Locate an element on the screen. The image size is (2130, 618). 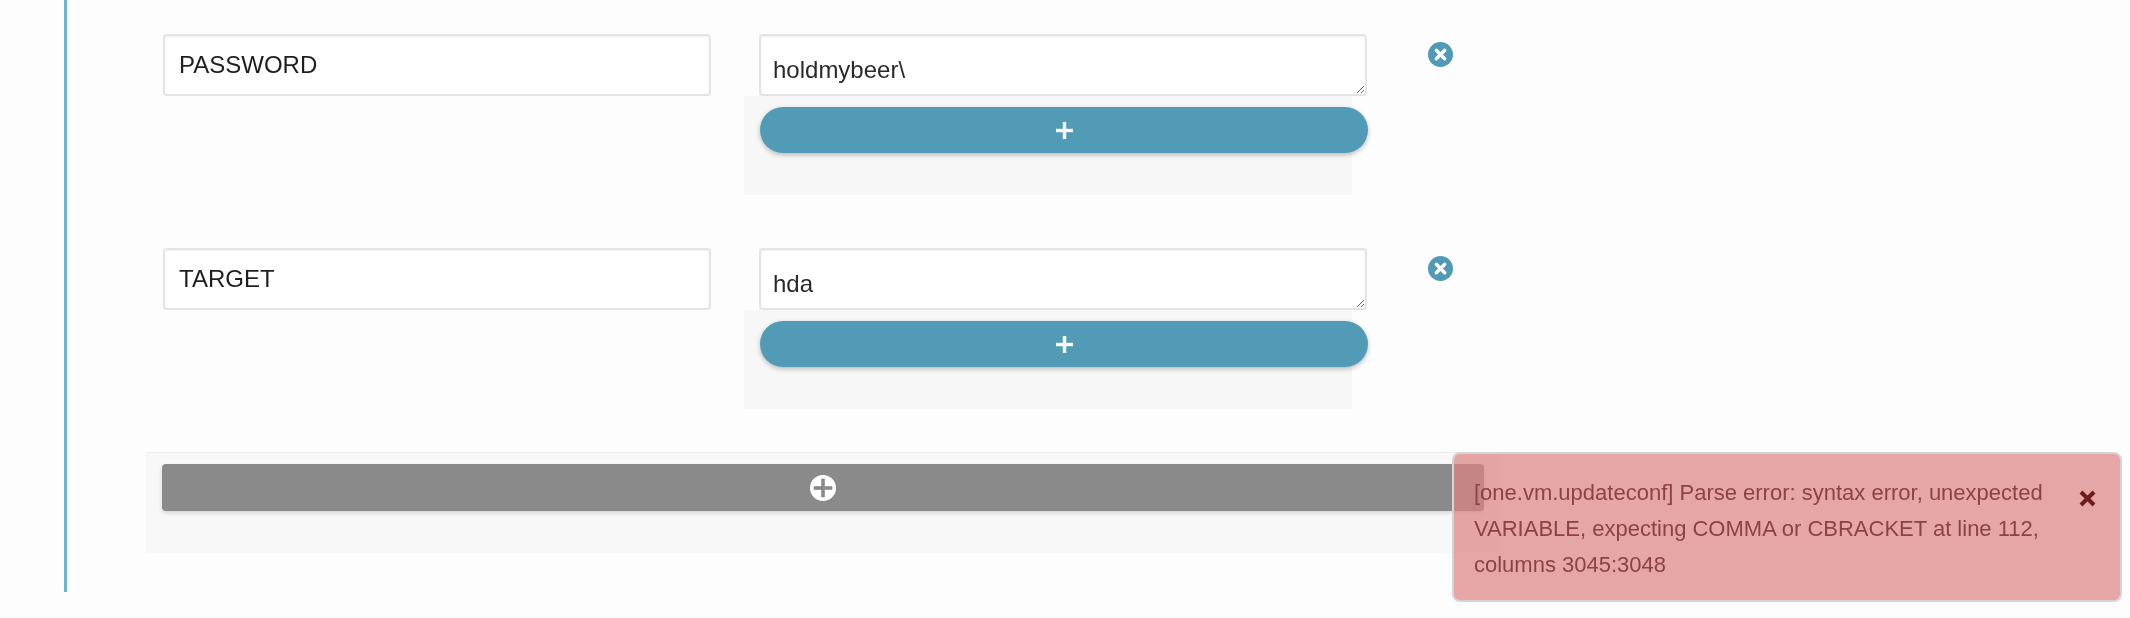
value-field: hda is located at coordinates (1063, 279).